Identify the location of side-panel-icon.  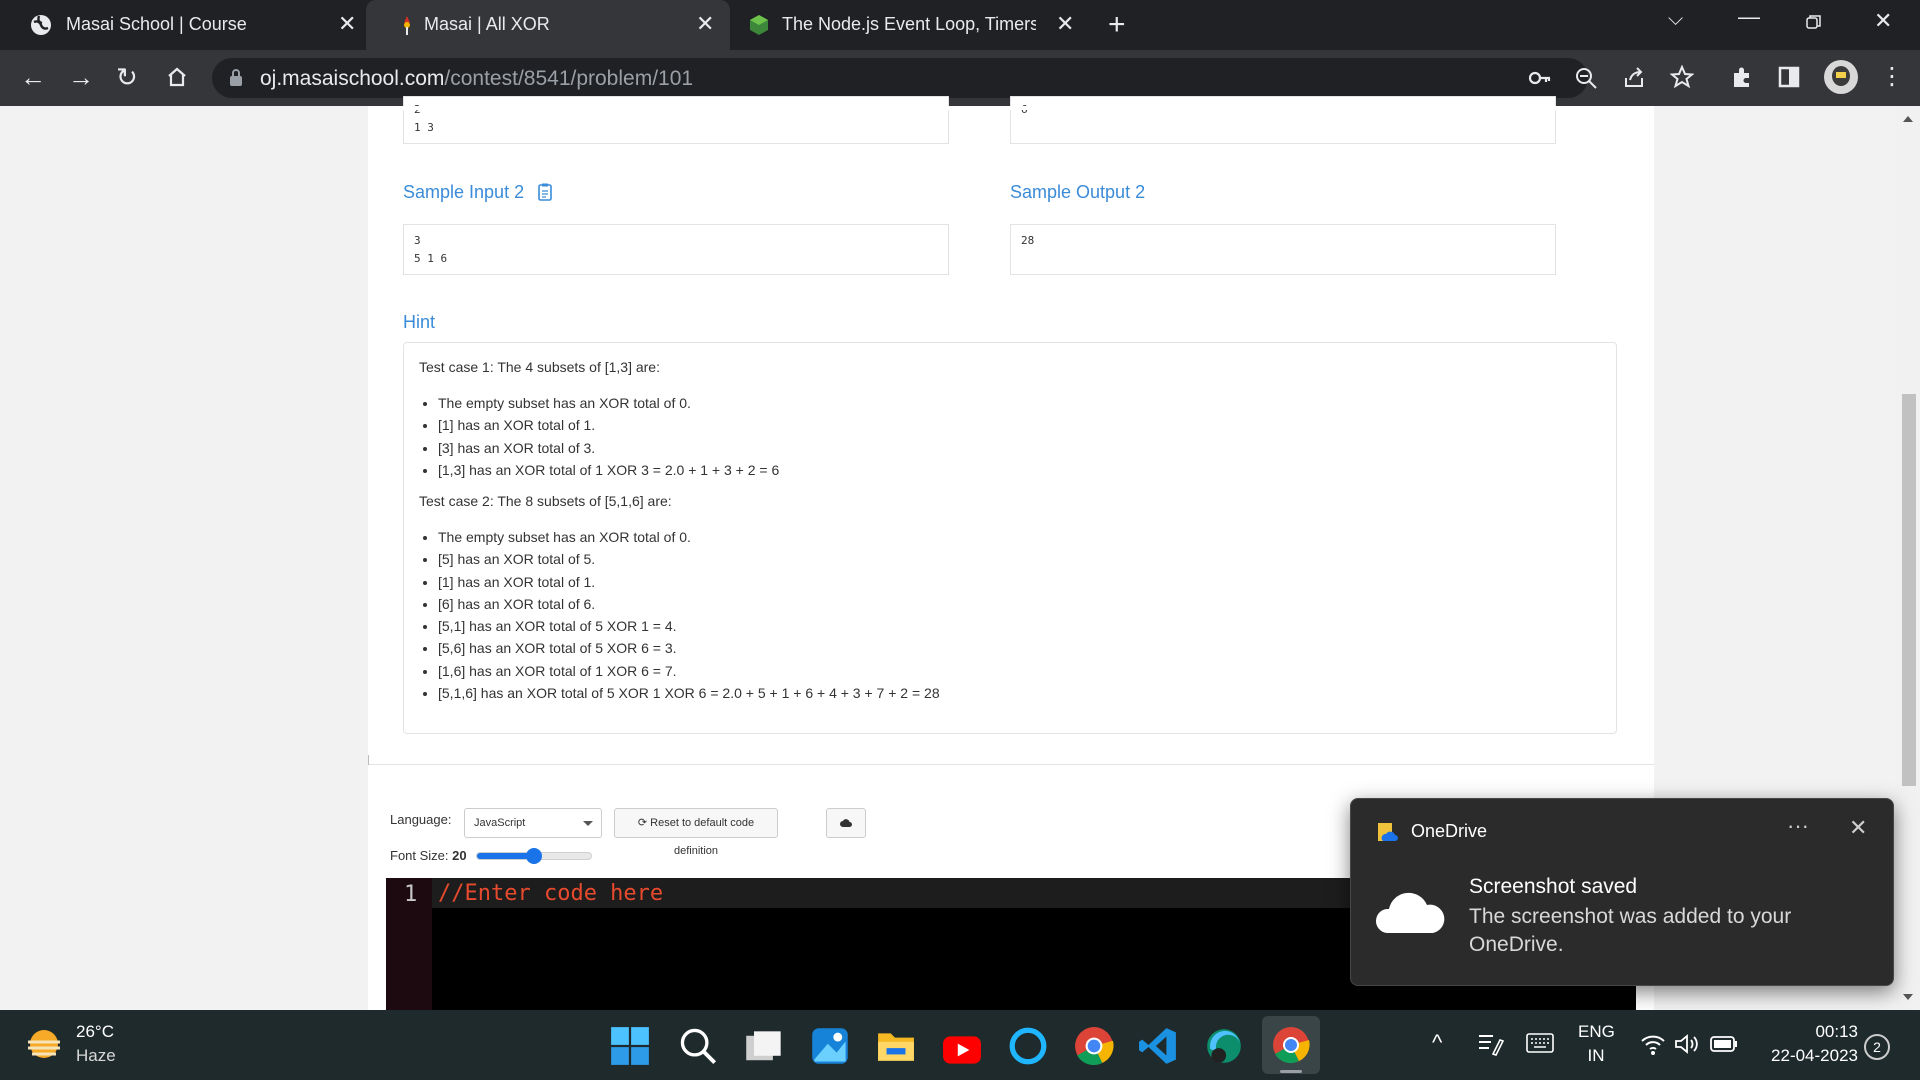
(1789, 77).